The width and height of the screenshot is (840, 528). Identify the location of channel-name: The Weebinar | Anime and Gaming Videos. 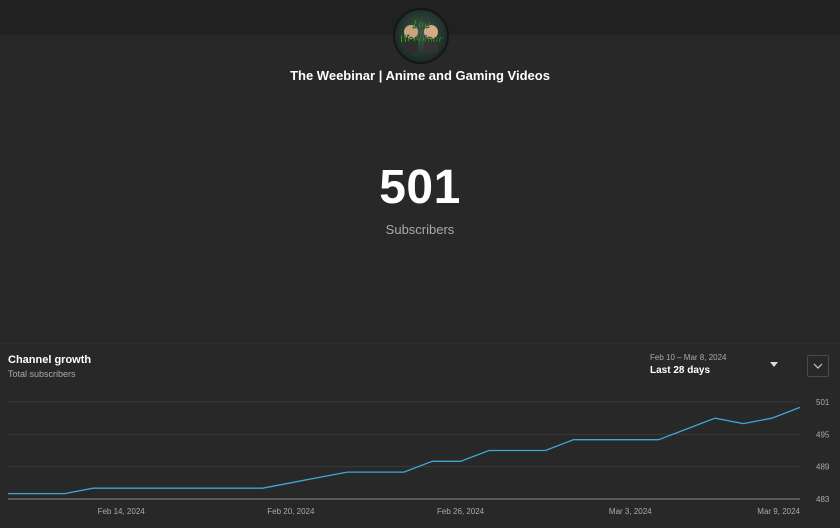
(420, 75).